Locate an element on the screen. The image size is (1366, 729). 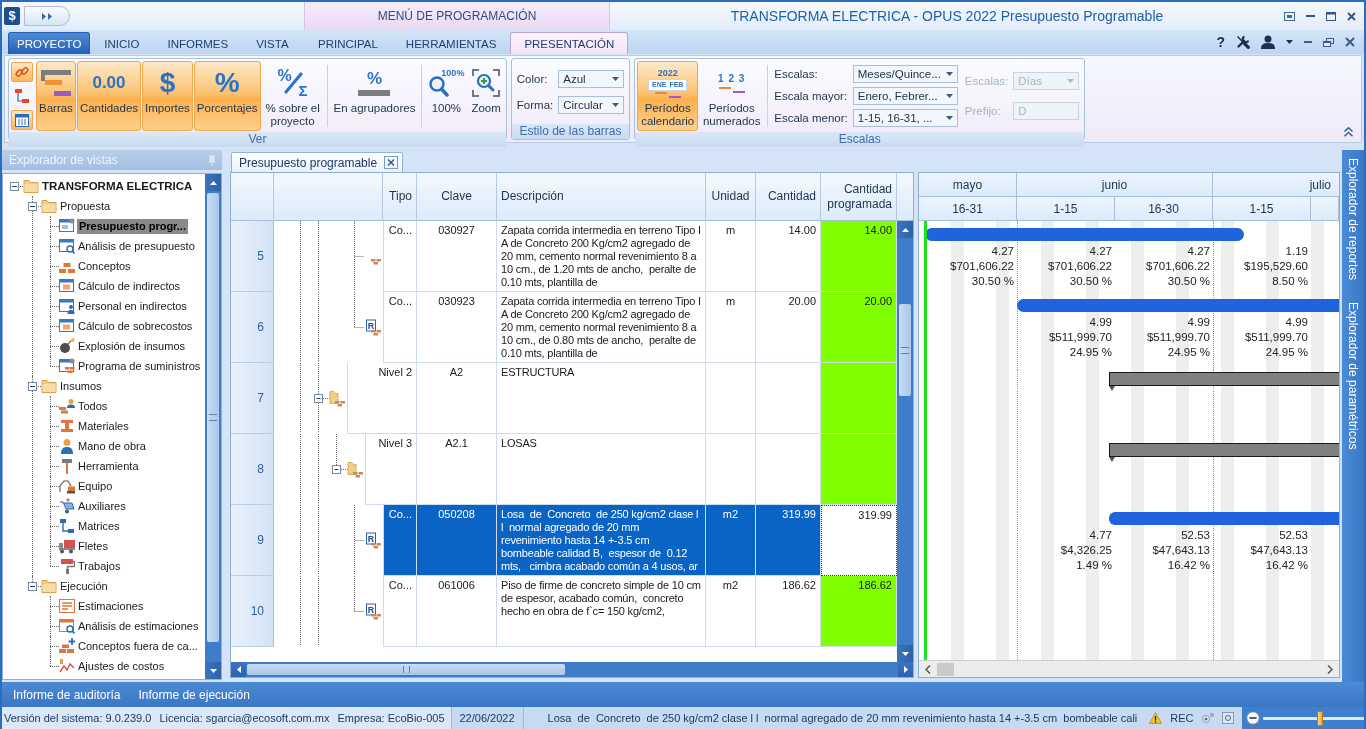
column-header: Tipo is located at coordinates (400, 196).